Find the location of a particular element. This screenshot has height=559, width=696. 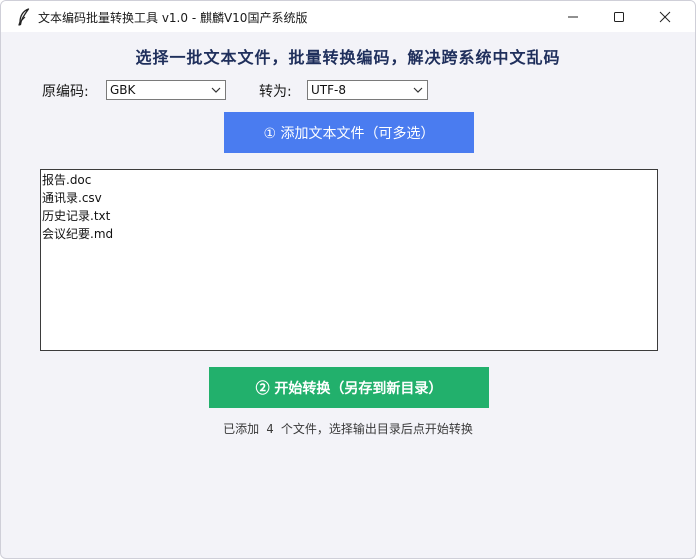

source-encoding-label: 原编码: is located at coordinates (65, 92).